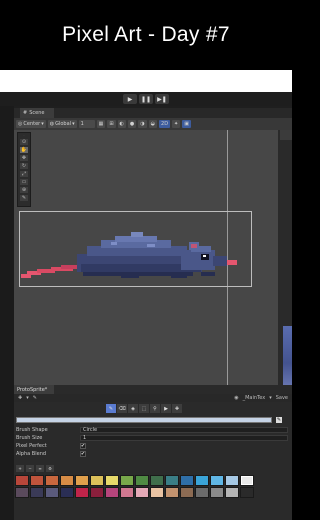 The height and width of the screenshot is (520, 320). What do you see at coordinates (24, 150) in the screenshot?
I see `hand-tool-icon: ✋` at bounding box center [24, 150].